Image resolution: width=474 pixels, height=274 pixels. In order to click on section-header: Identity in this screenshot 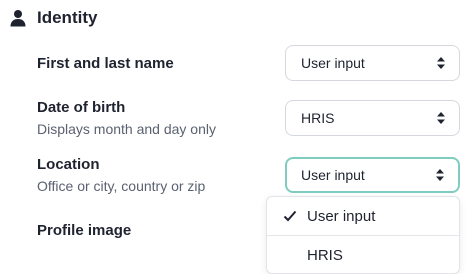, I will do `click(53, 18)`.